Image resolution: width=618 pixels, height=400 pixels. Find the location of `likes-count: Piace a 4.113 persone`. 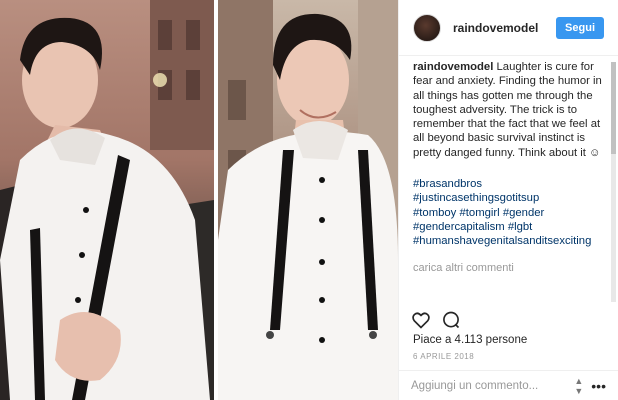

likes-count: Piace a 4.113 persone is located at coordinates (470, 340).